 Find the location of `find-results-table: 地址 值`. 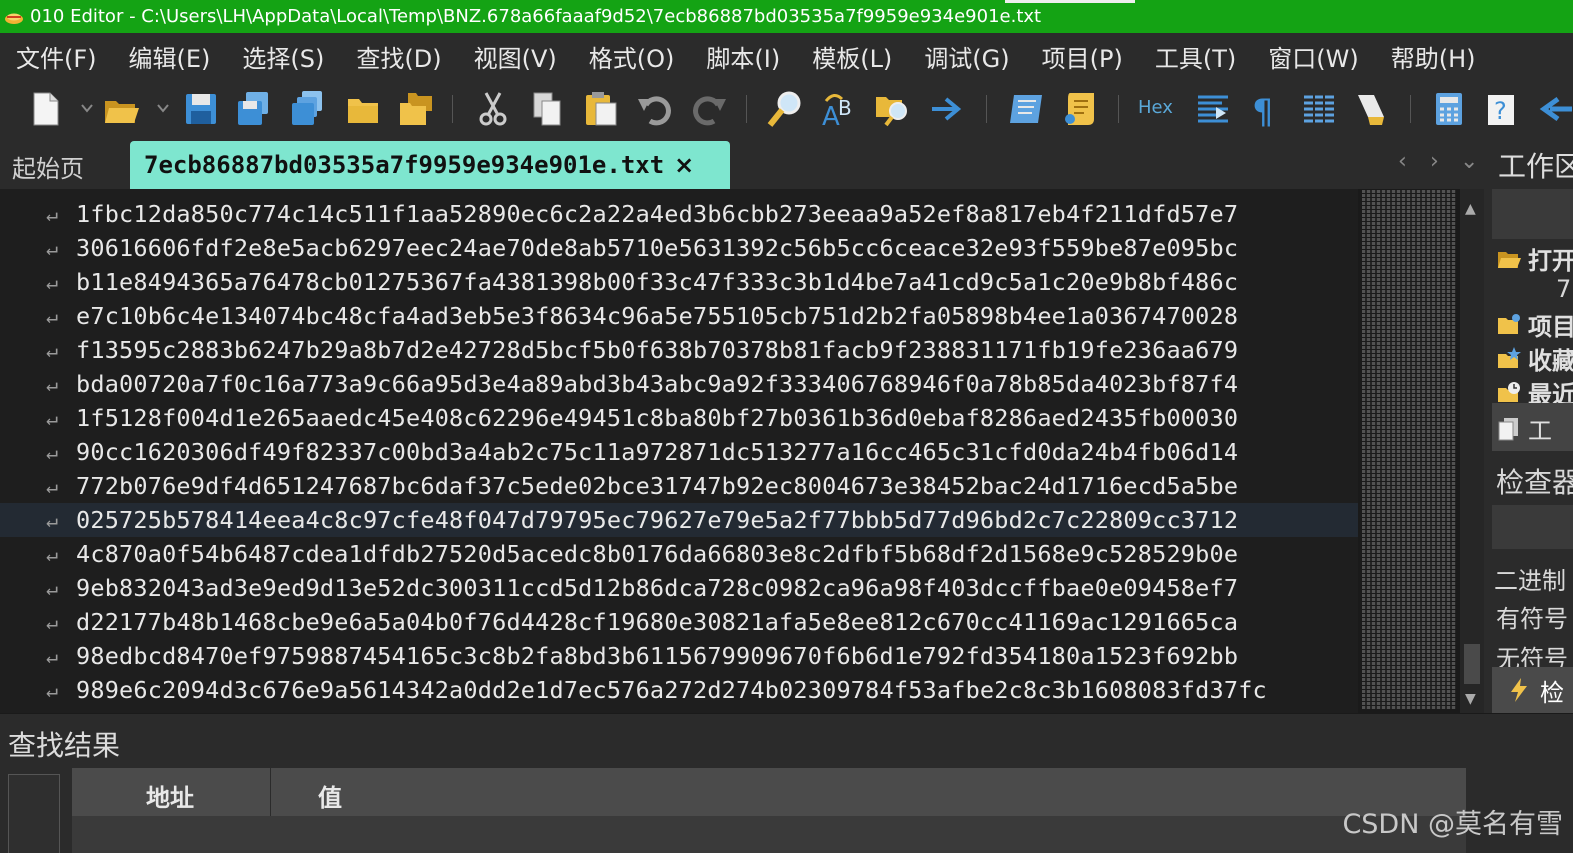

find-results-table: 地址 值 is located at coordinates (769, 810).